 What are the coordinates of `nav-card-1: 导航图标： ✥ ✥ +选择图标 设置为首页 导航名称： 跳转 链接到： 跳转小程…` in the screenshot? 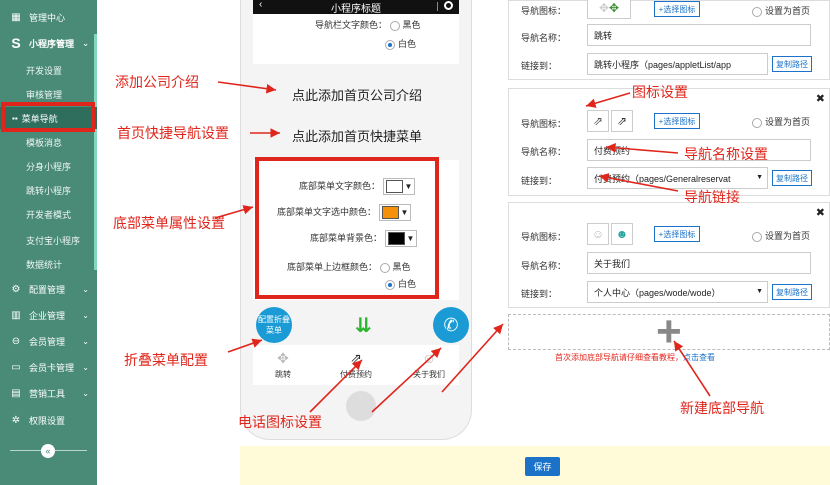 It's located at (669, 40).